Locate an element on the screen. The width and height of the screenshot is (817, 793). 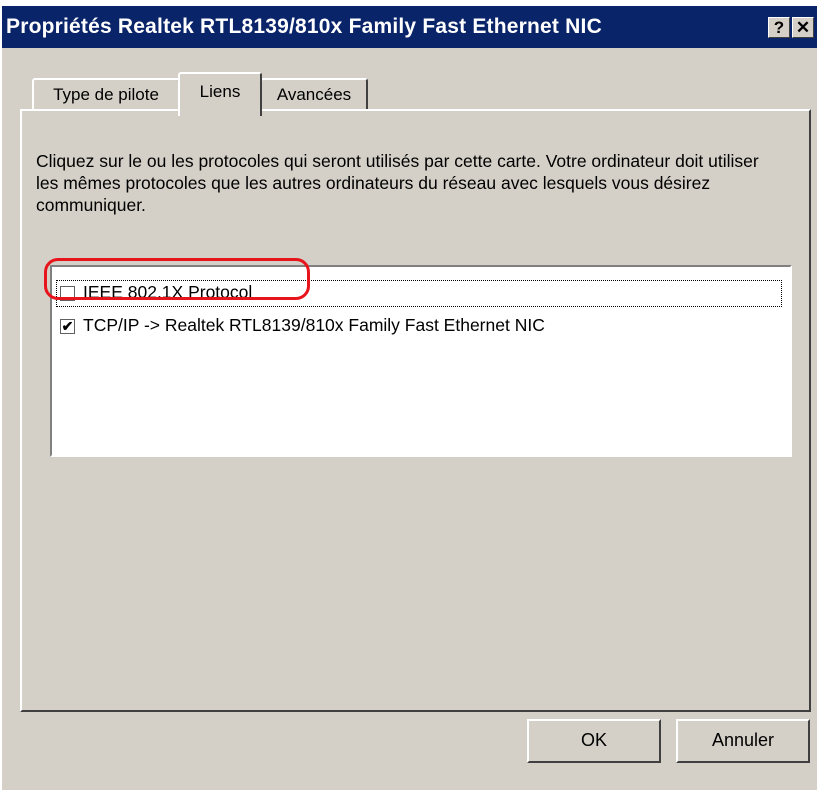
help-button: ? is located at coordinates (779, 27).